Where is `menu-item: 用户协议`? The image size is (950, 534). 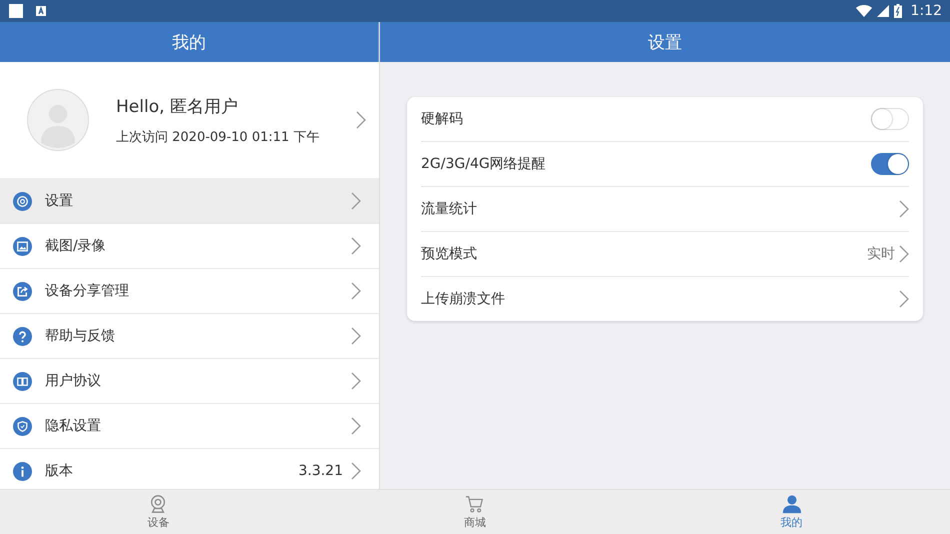 menu-item: 用户协议 is located at coordinates (189, 381).